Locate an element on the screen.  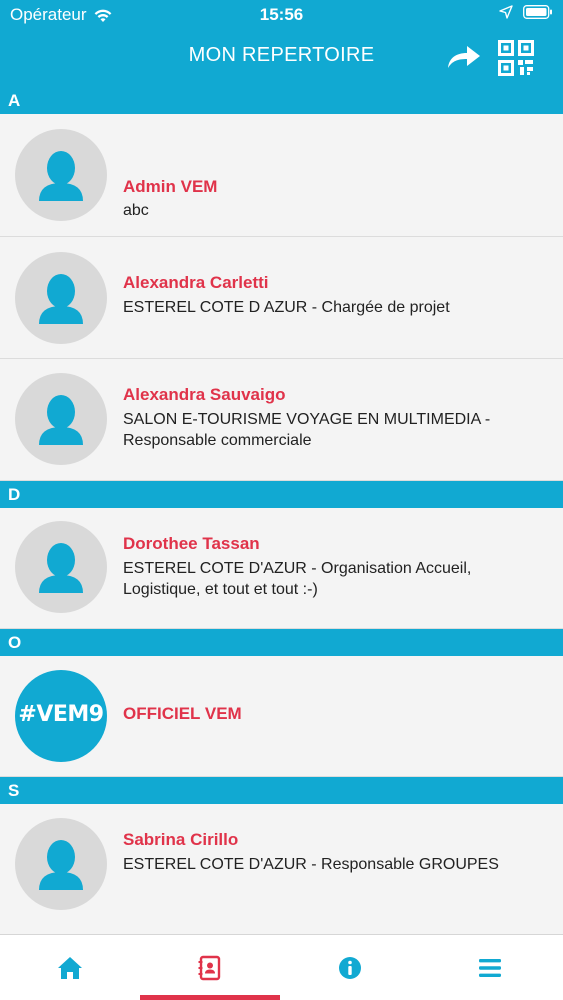
tab-contacts is located at coordinates (210, 968).